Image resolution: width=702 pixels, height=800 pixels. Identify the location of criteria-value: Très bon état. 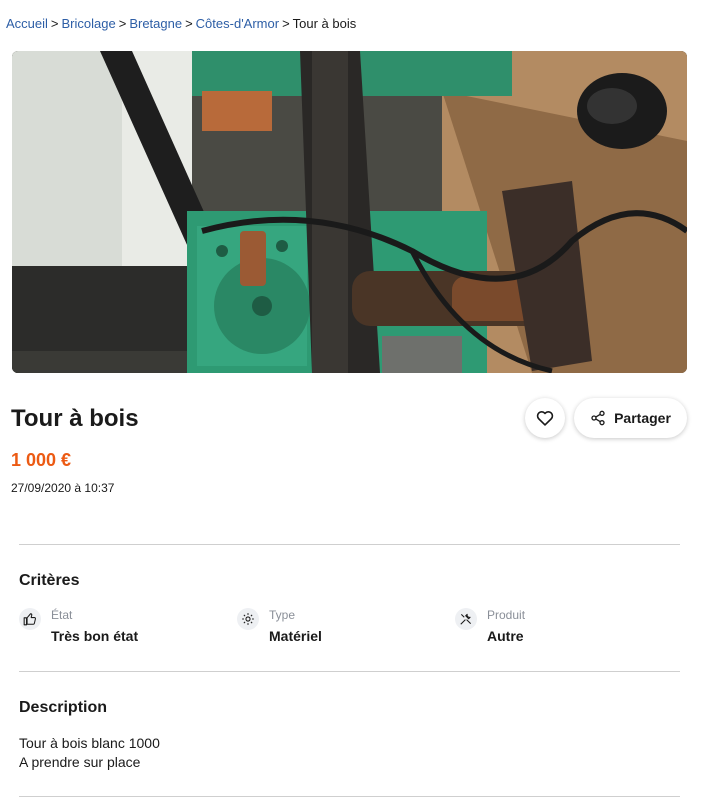
(95, 636).